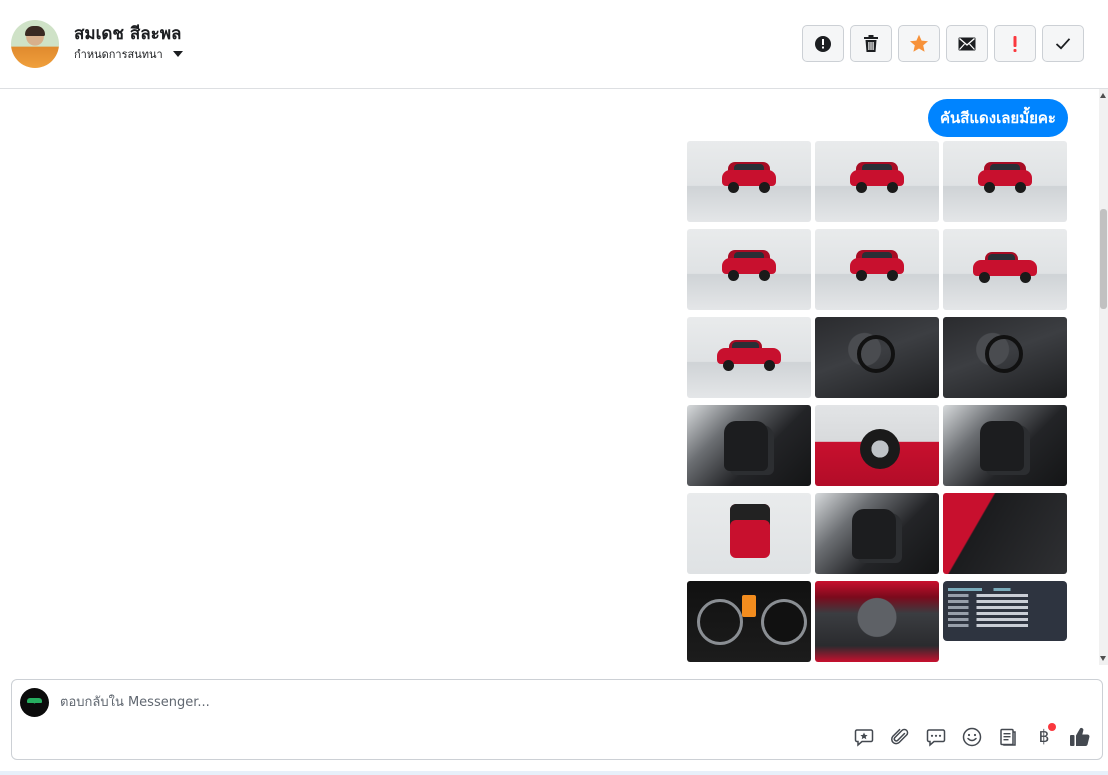 Image resolution: width=1108 pixels, height=775 pixels. I want to click on car-photo-interior-front, so click(1005, 357).